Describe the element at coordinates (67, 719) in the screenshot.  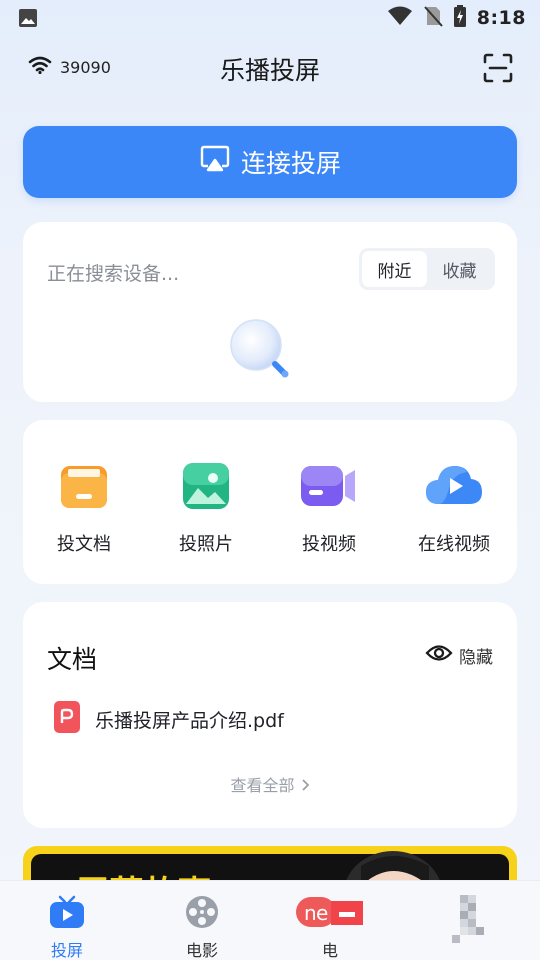
I see `pdf-icon` at that location.